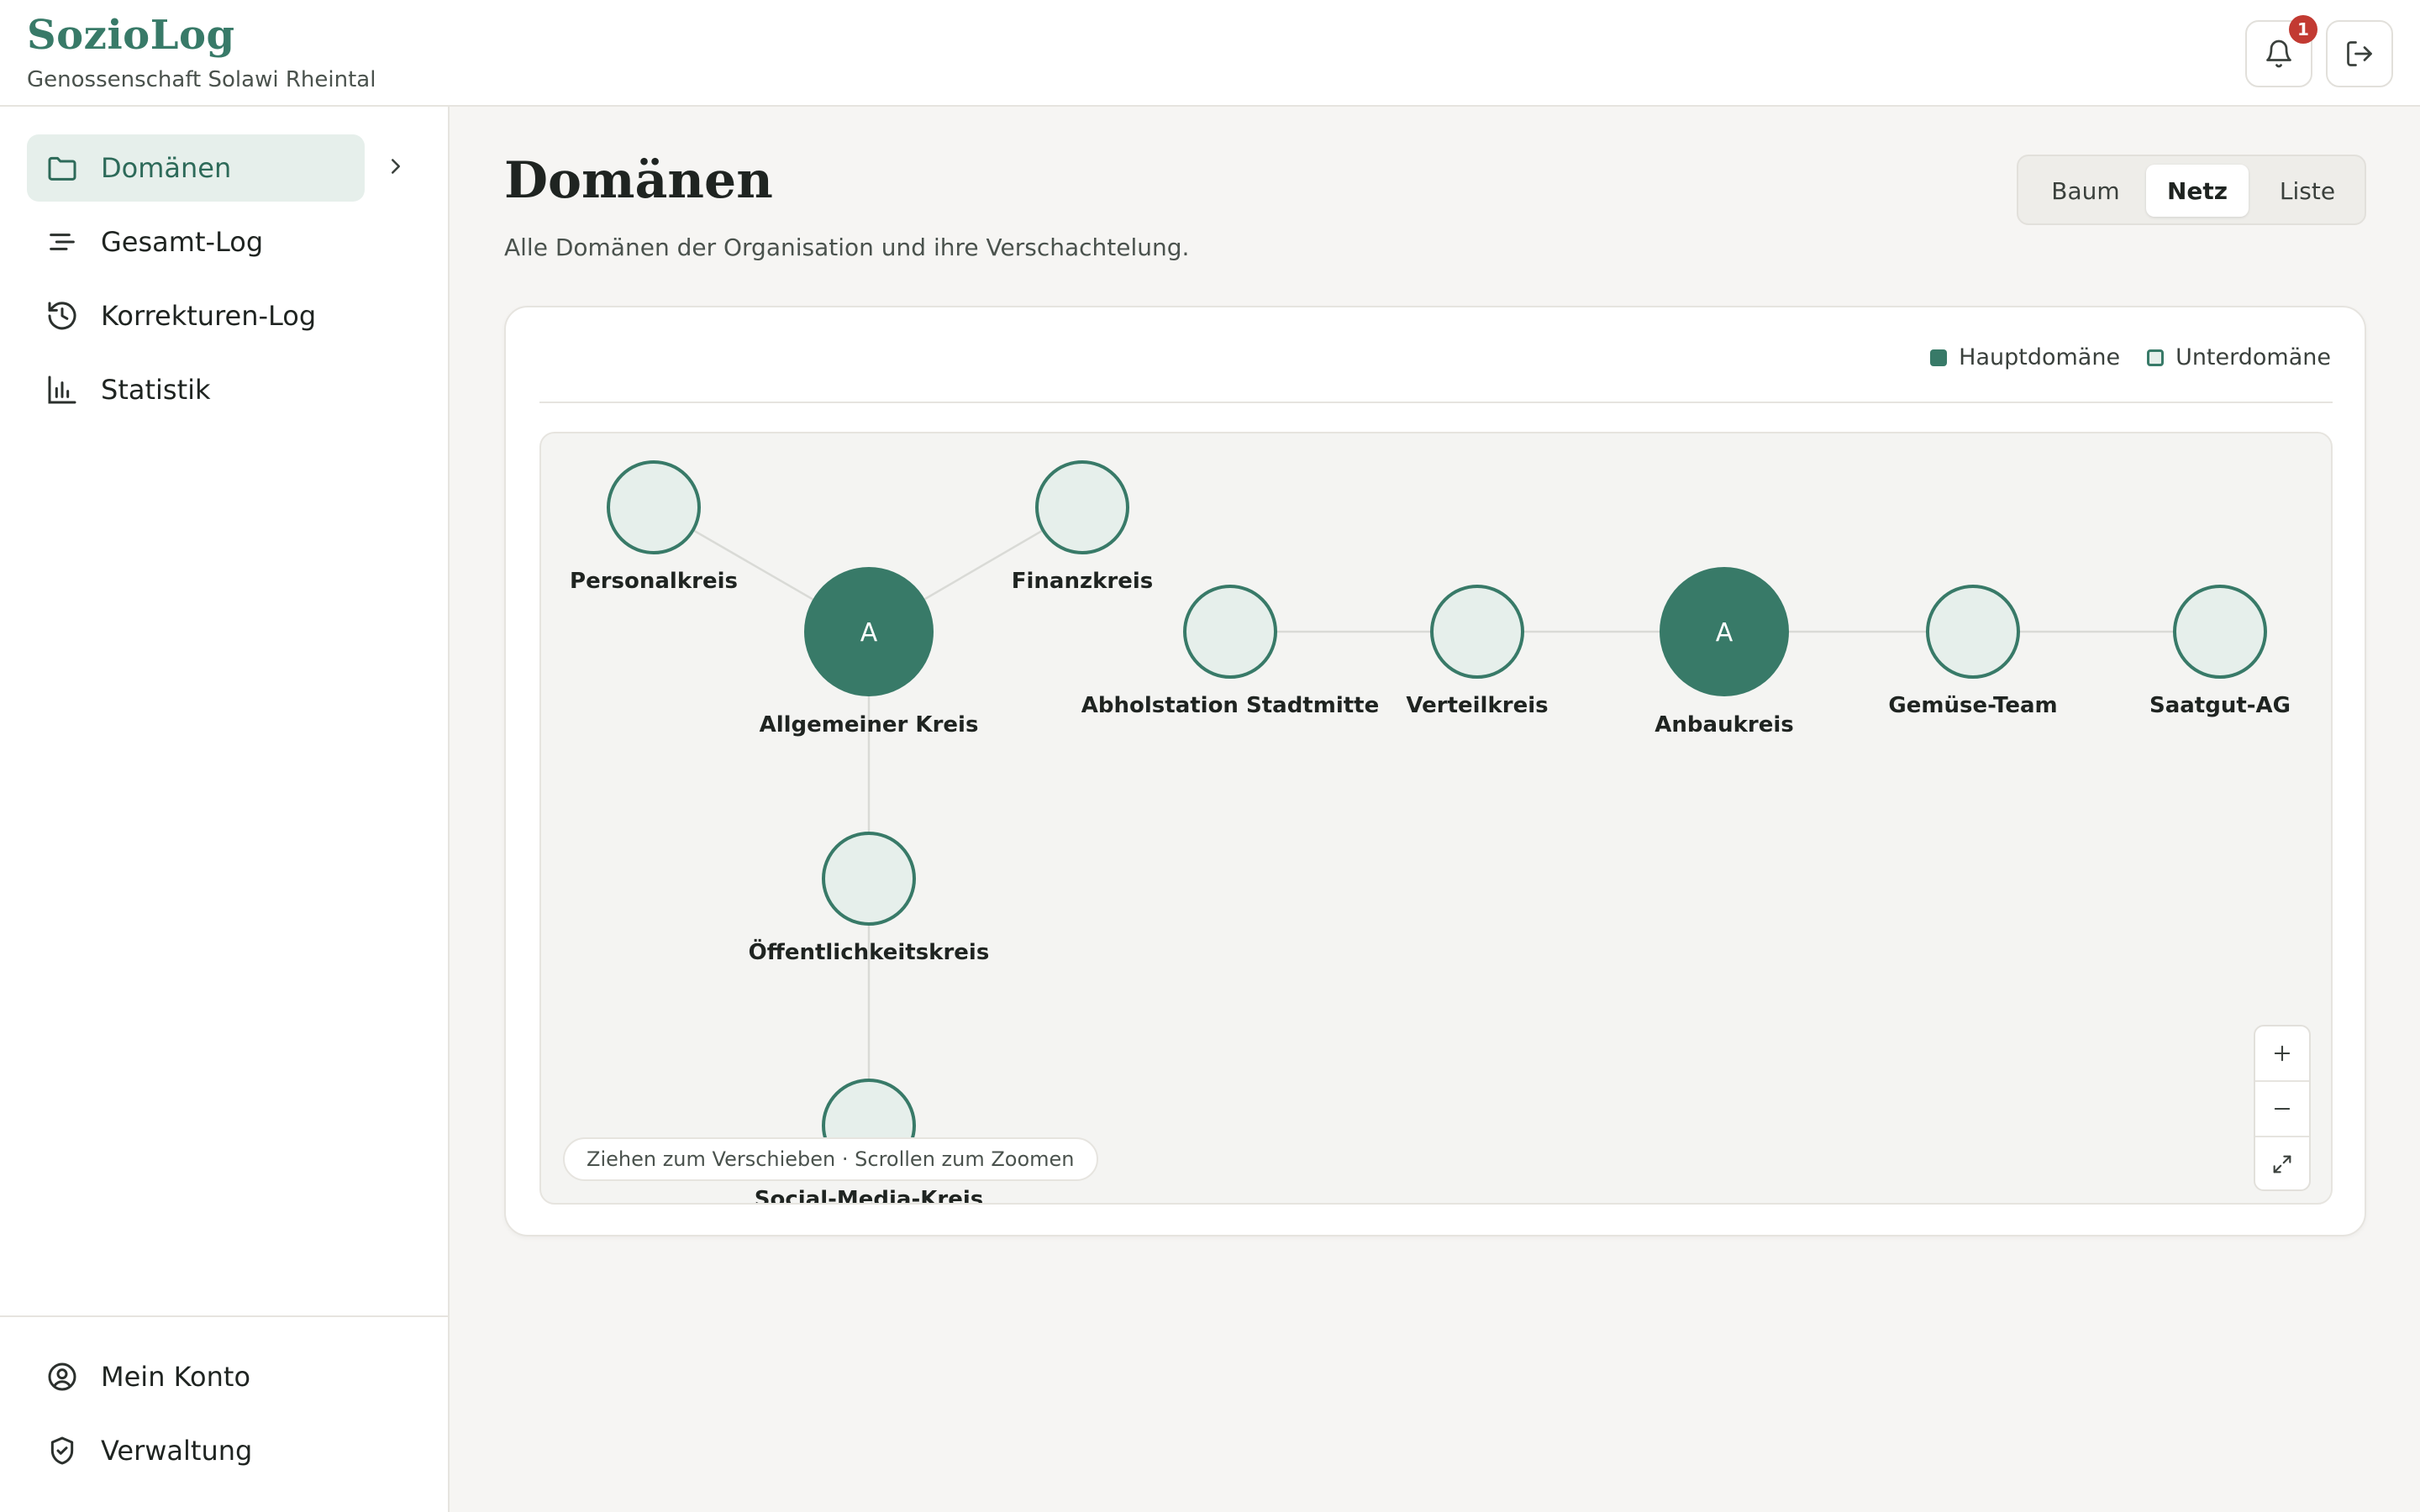  I want to click on graph-node-verteilkreis: Verteilkreis, so click(1477, 651).